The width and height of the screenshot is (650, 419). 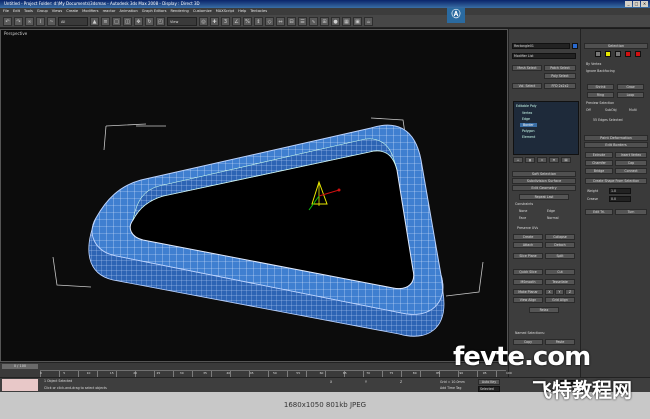 I want to click on maxscript-listener, so click(x=20, y=385).